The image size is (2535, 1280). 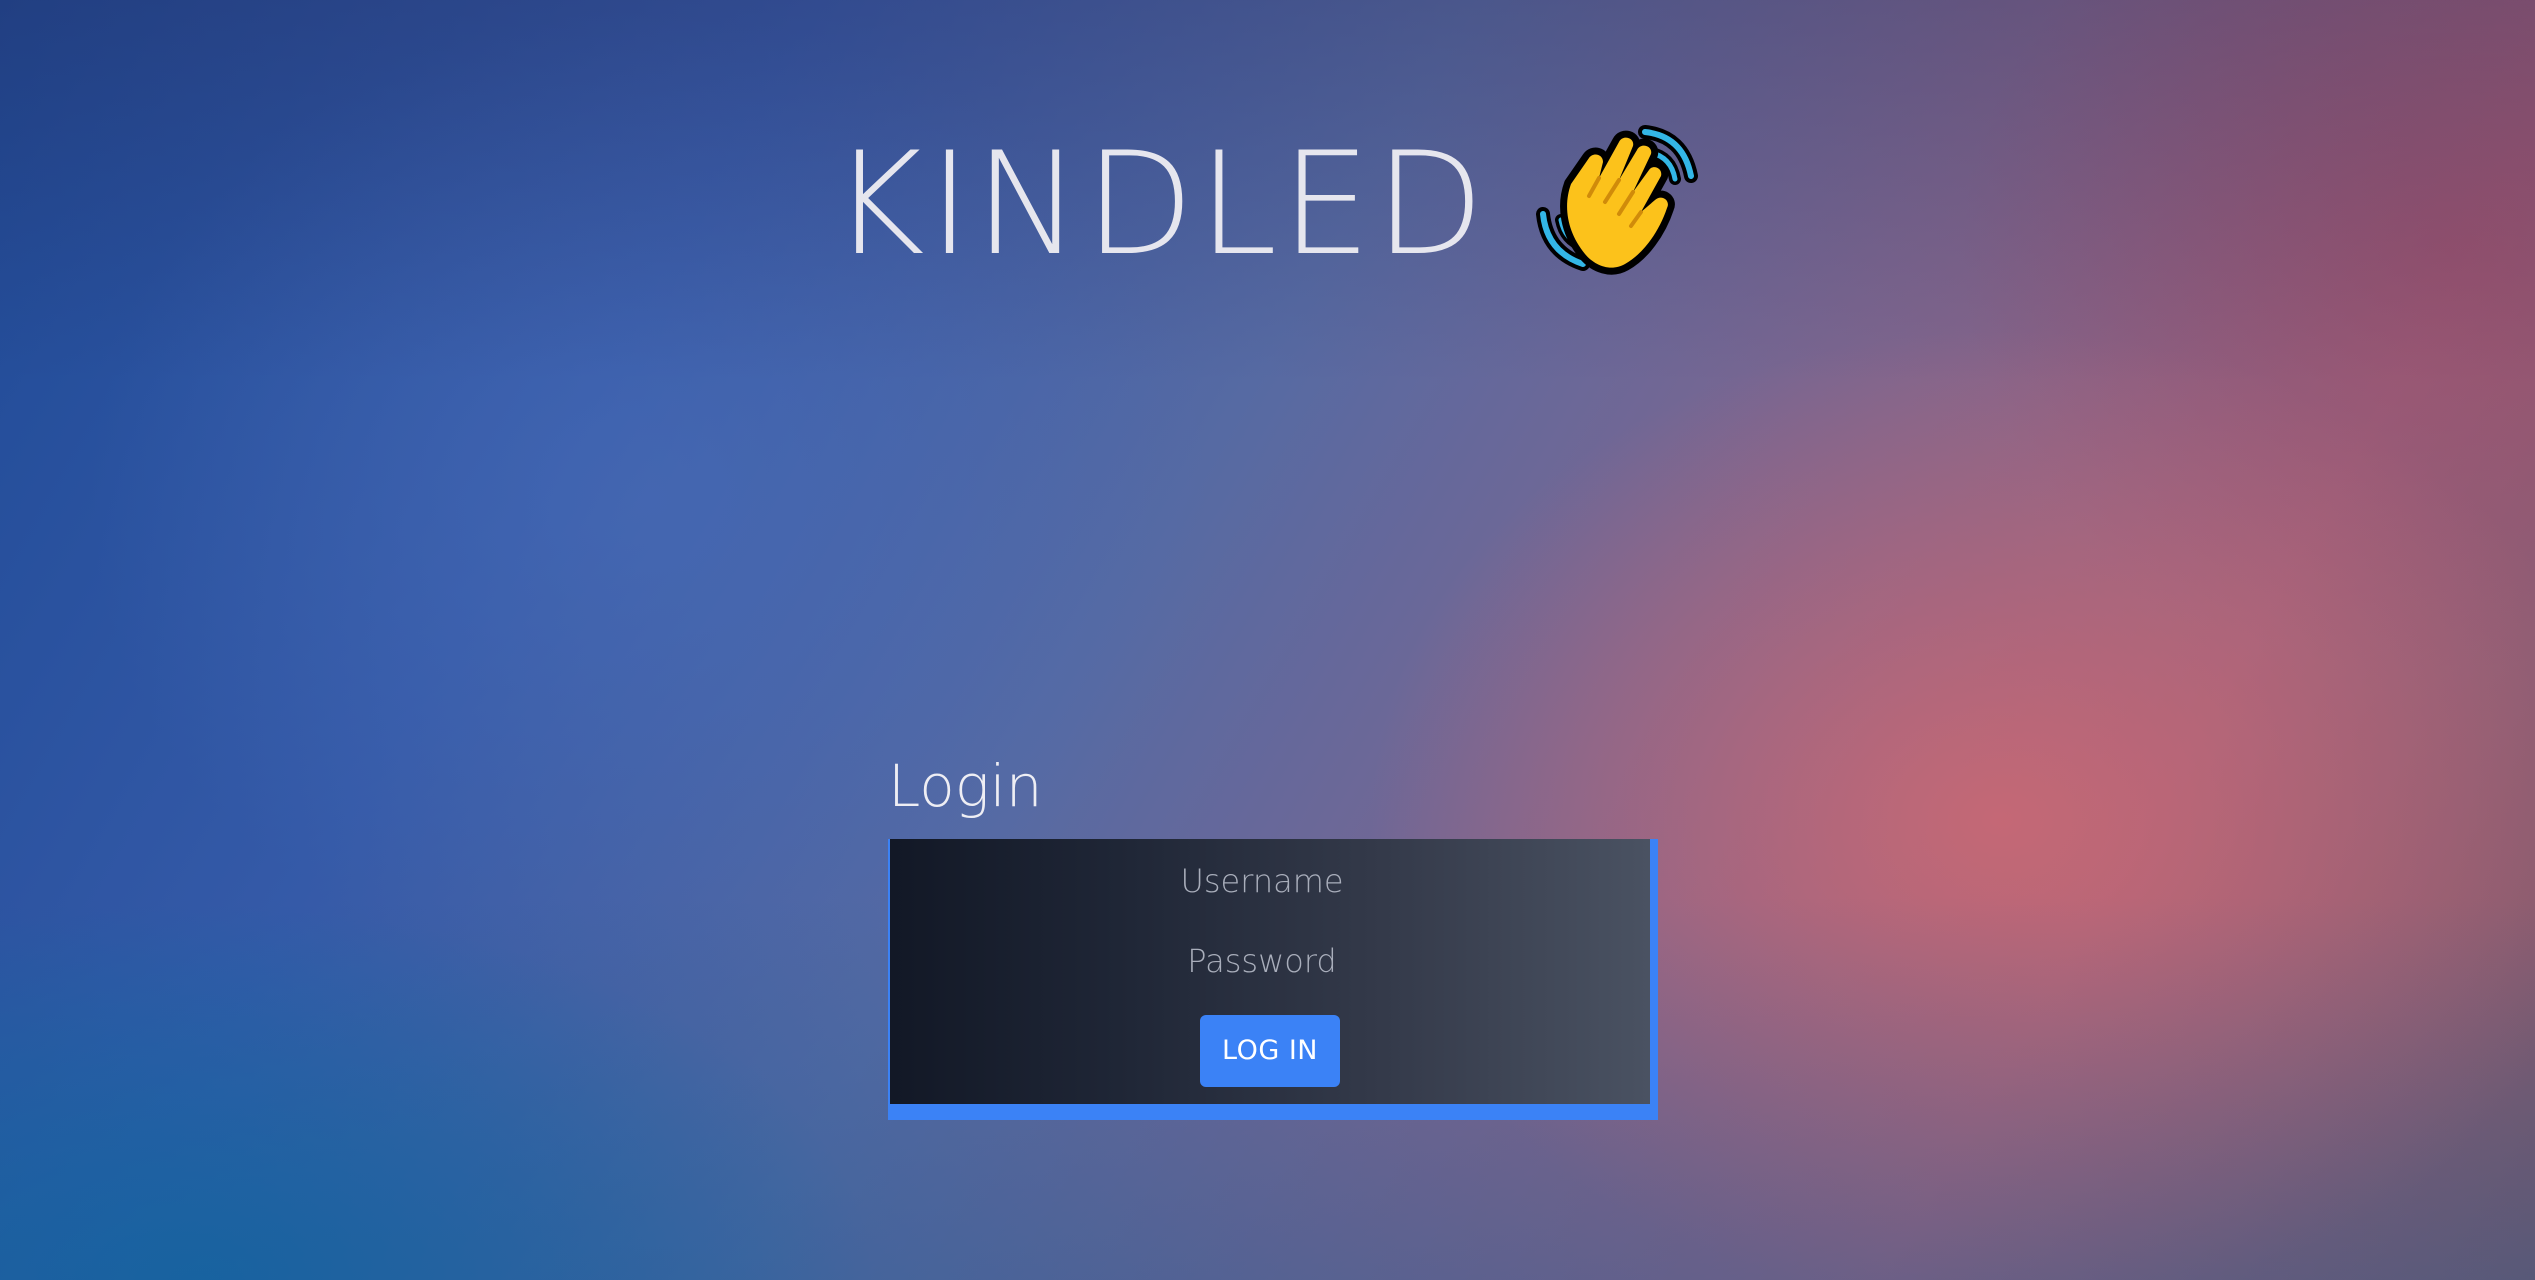 What do you see at coordinates (1160, 204) in the screenshot?
I see `app-title: KINDLED` at bounding box center [1160, 204].